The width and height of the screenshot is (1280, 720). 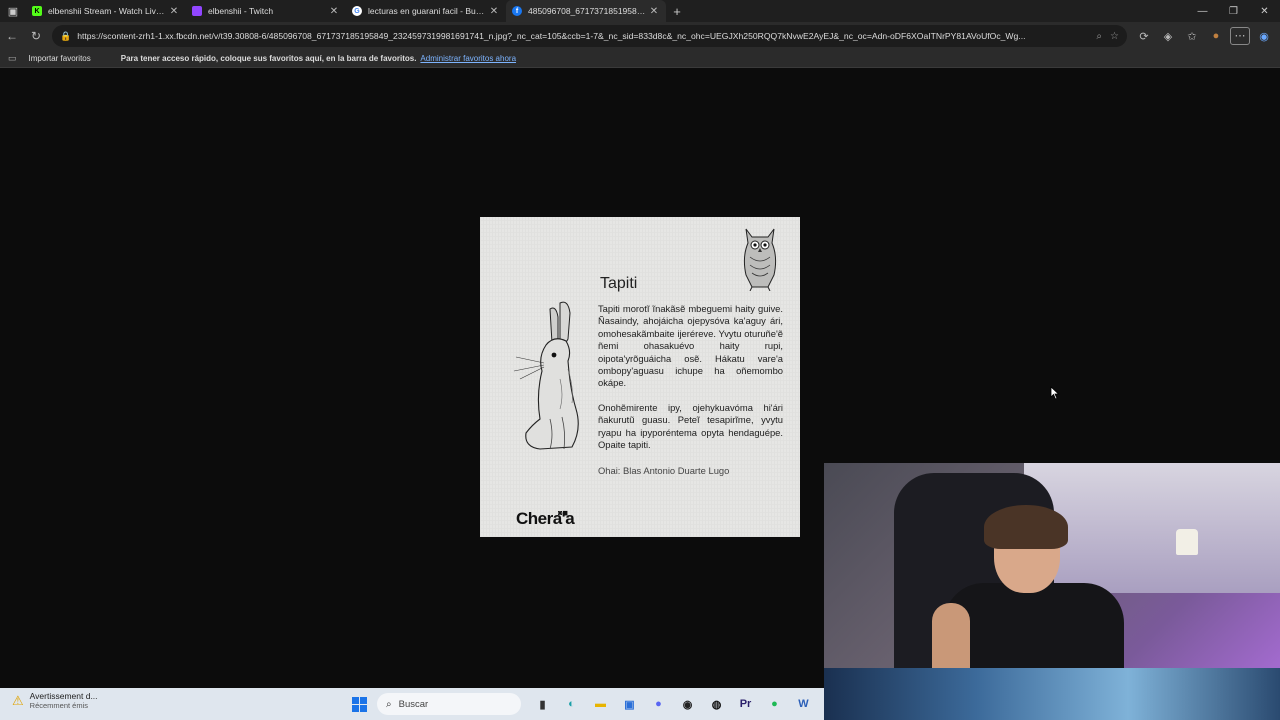 What do you see at coordinates (1099, 36) in the screenshot?
I see `zoom-icon: ⌕` at bounding box center [1099, 36].